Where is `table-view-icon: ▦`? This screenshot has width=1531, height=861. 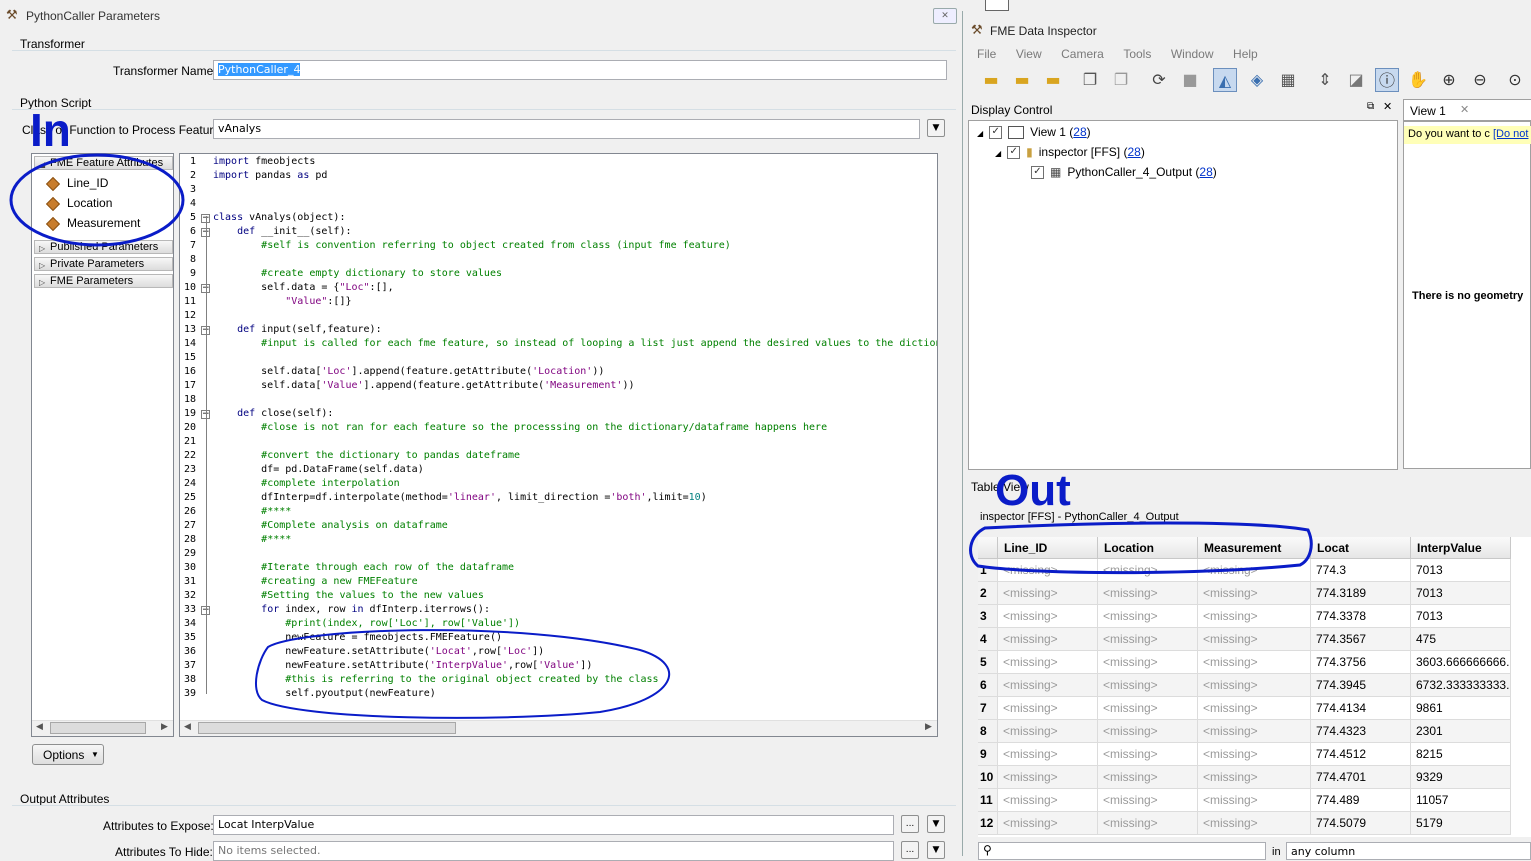
table-view-icon: ▦ is located at coordinates (1288, 80).